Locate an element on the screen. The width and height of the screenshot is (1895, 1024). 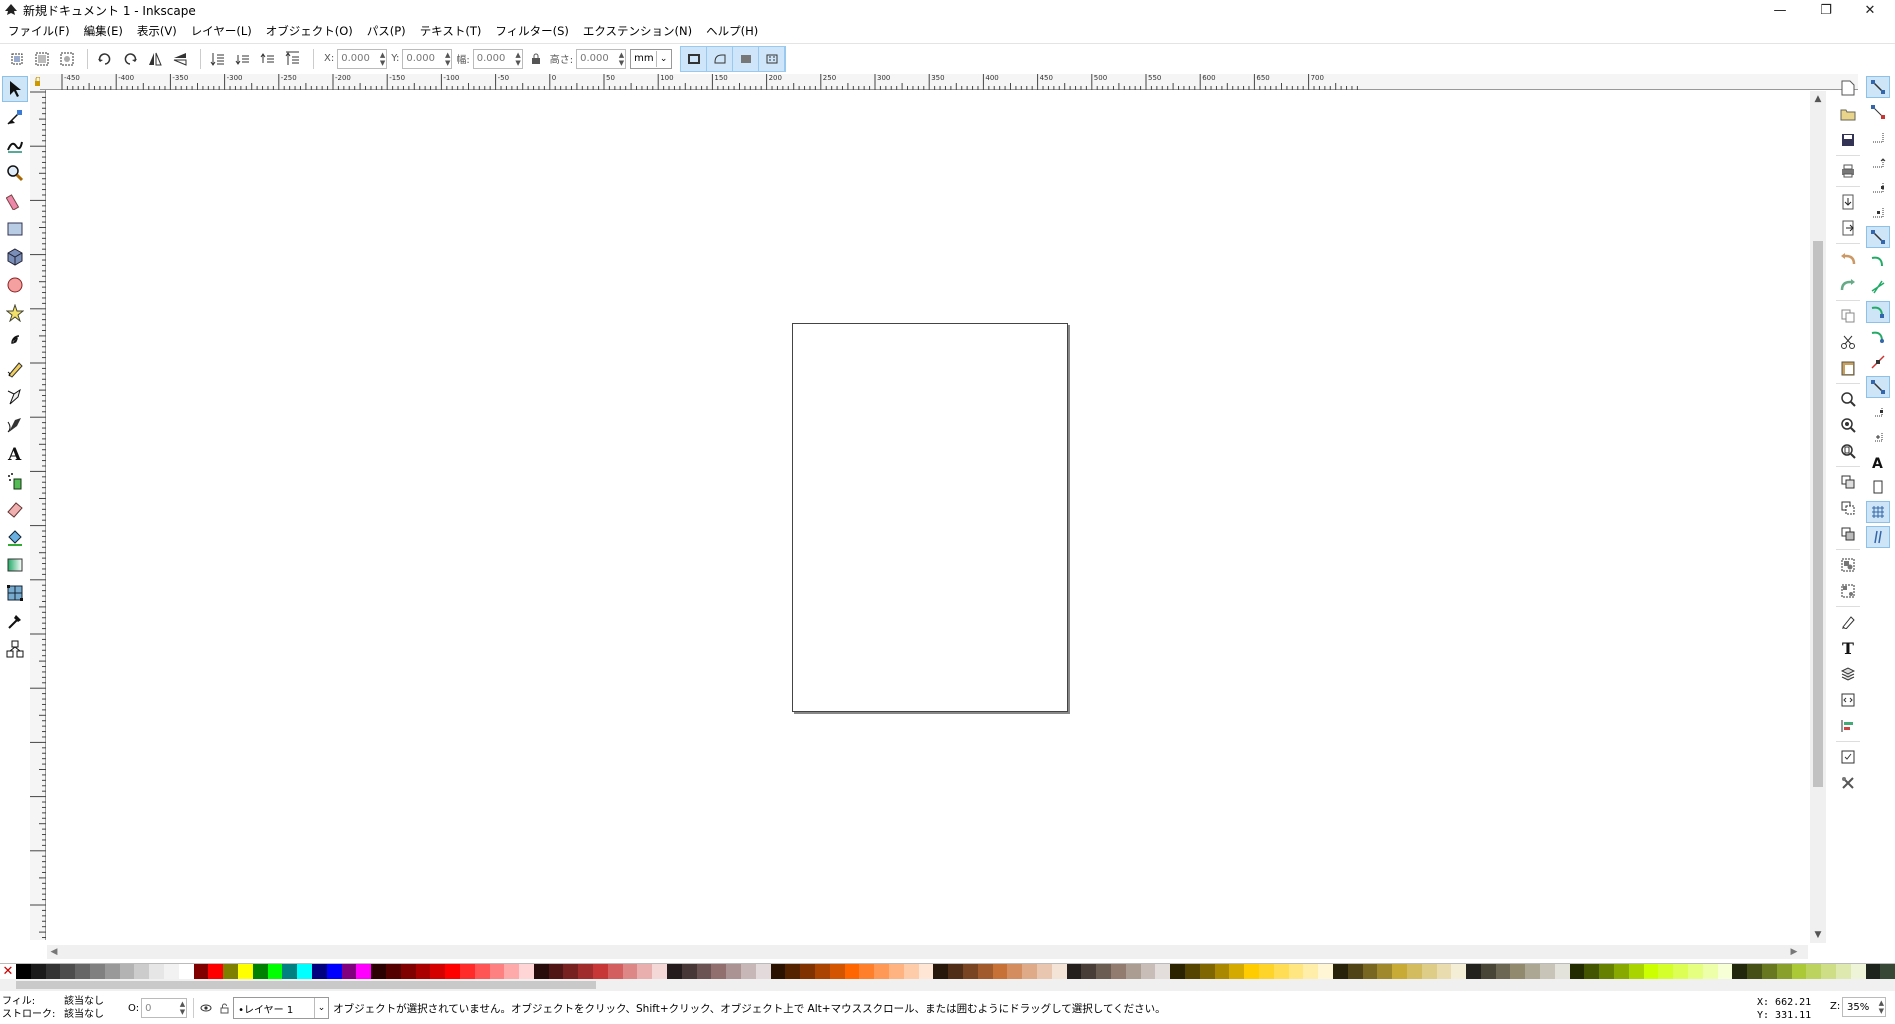
print-icon is located at coordinates (1848, 171).